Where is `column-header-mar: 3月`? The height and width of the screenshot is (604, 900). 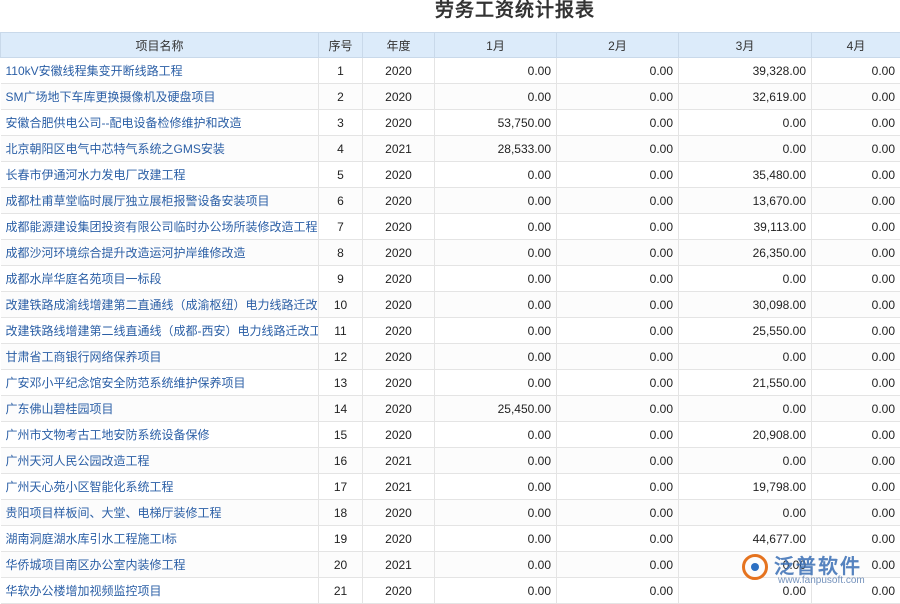 column-header-mar: 3月 is located at coordinates (745, 45).